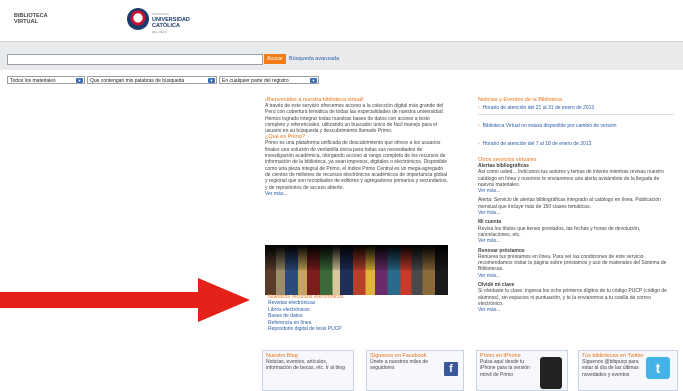 The height and width of the screenshot is (391, 683). I want to click on facebook-text: Únete a nuestros miles de seguidores, so click(399, 365).